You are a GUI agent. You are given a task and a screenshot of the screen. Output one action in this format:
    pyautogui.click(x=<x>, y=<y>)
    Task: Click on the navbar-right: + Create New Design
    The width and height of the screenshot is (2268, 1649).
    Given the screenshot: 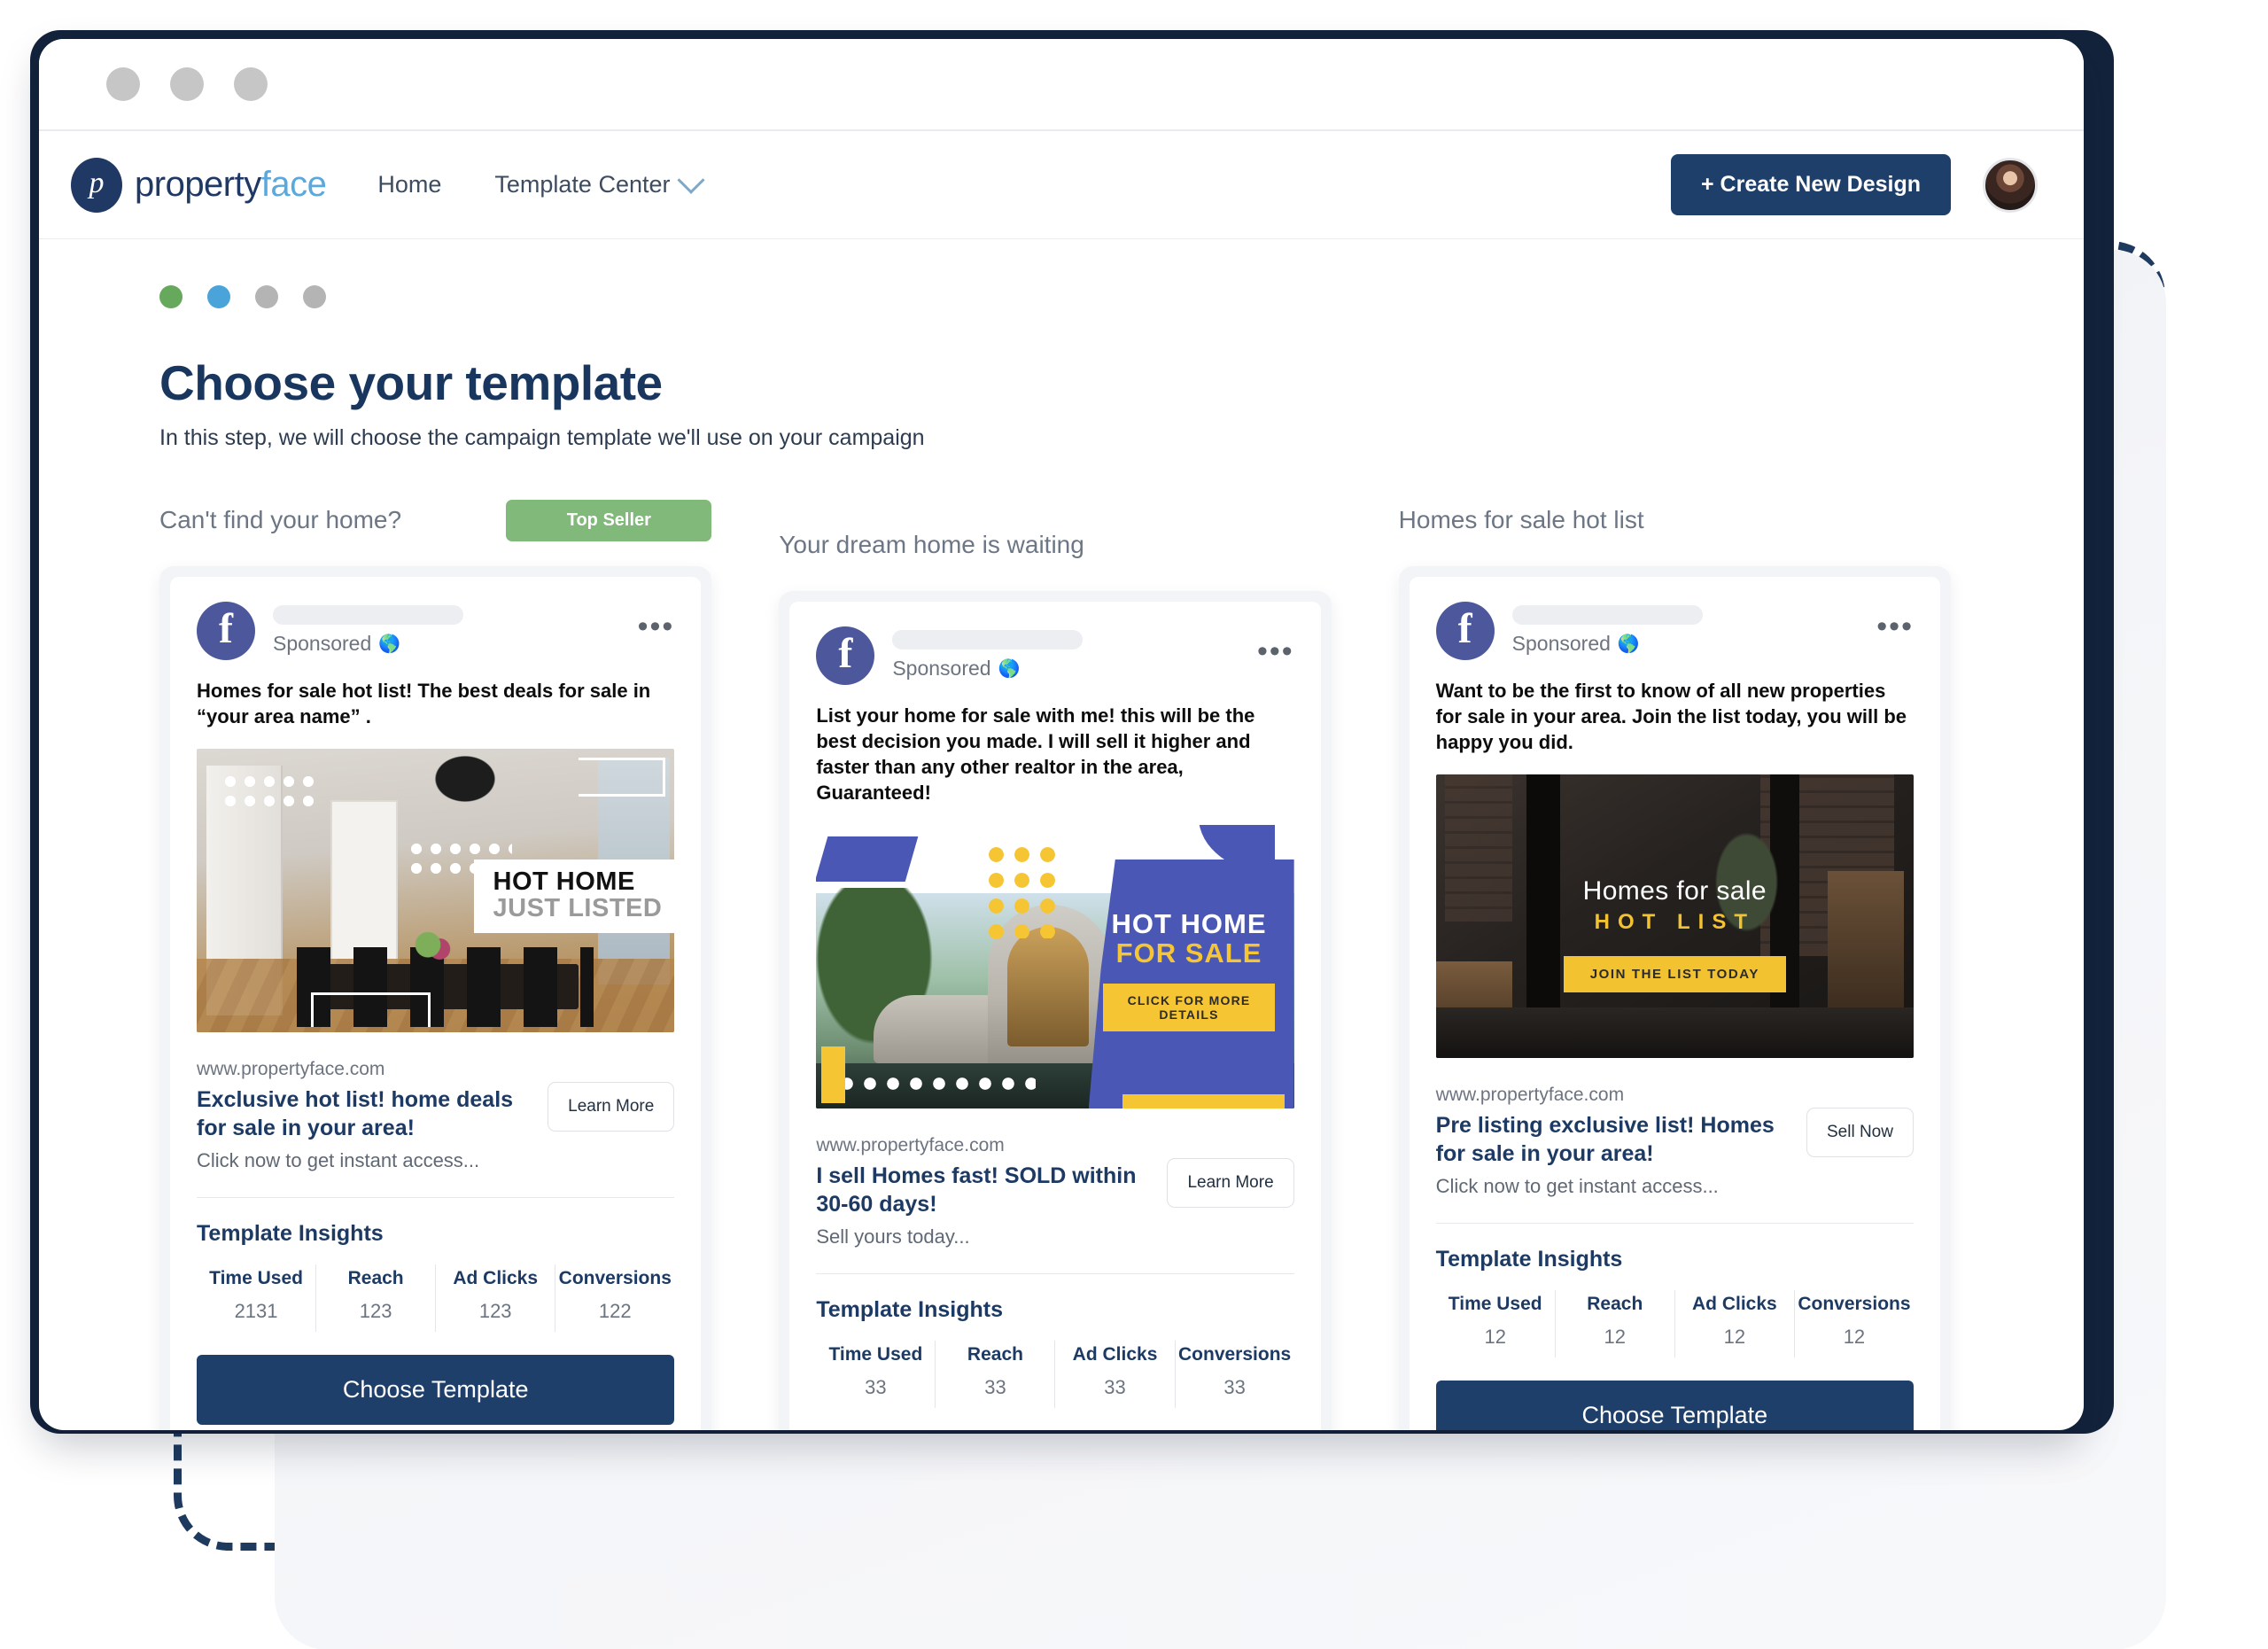 What is the action you would take?
    pyautogui.click(x=1854, y=184)
    